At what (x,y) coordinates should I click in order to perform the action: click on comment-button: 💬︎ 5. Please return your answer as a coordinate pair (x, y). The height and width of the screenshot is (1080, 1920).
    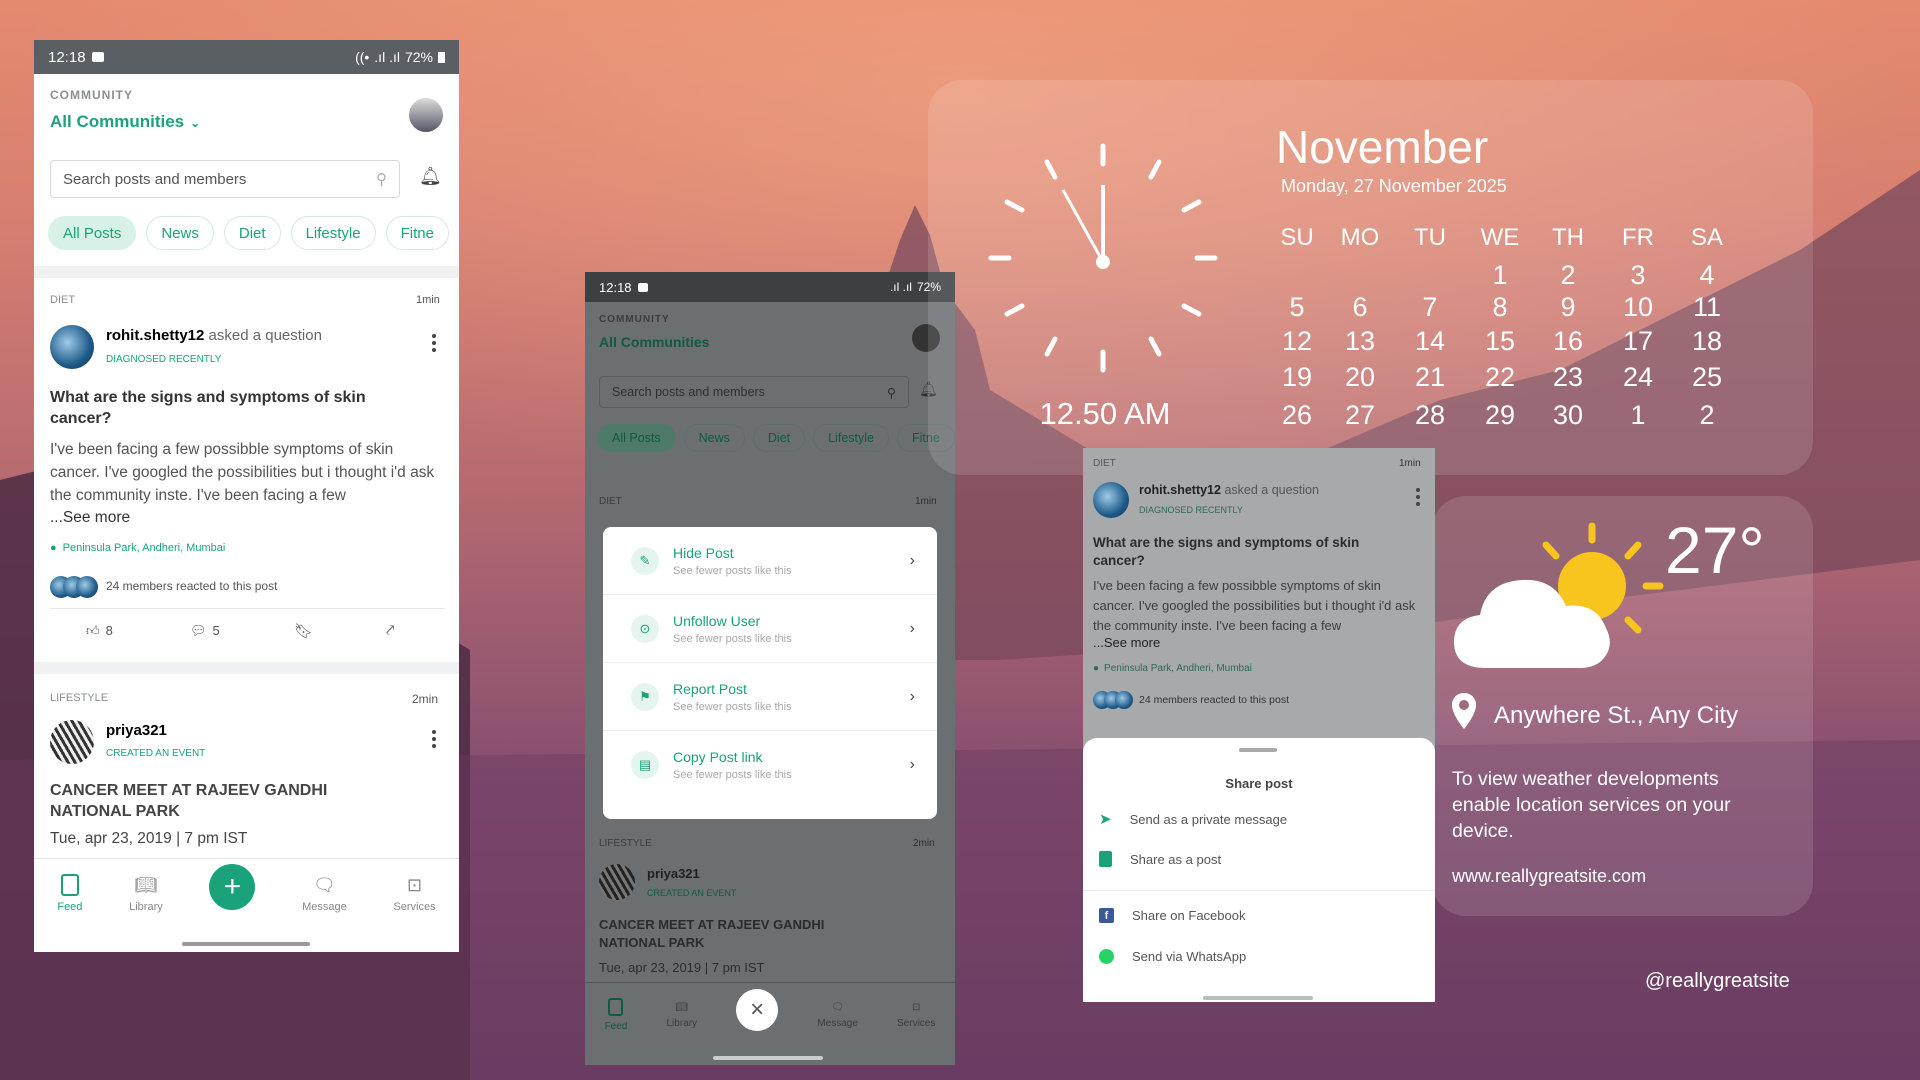
    Looking at the image, I should click on (205, 631).